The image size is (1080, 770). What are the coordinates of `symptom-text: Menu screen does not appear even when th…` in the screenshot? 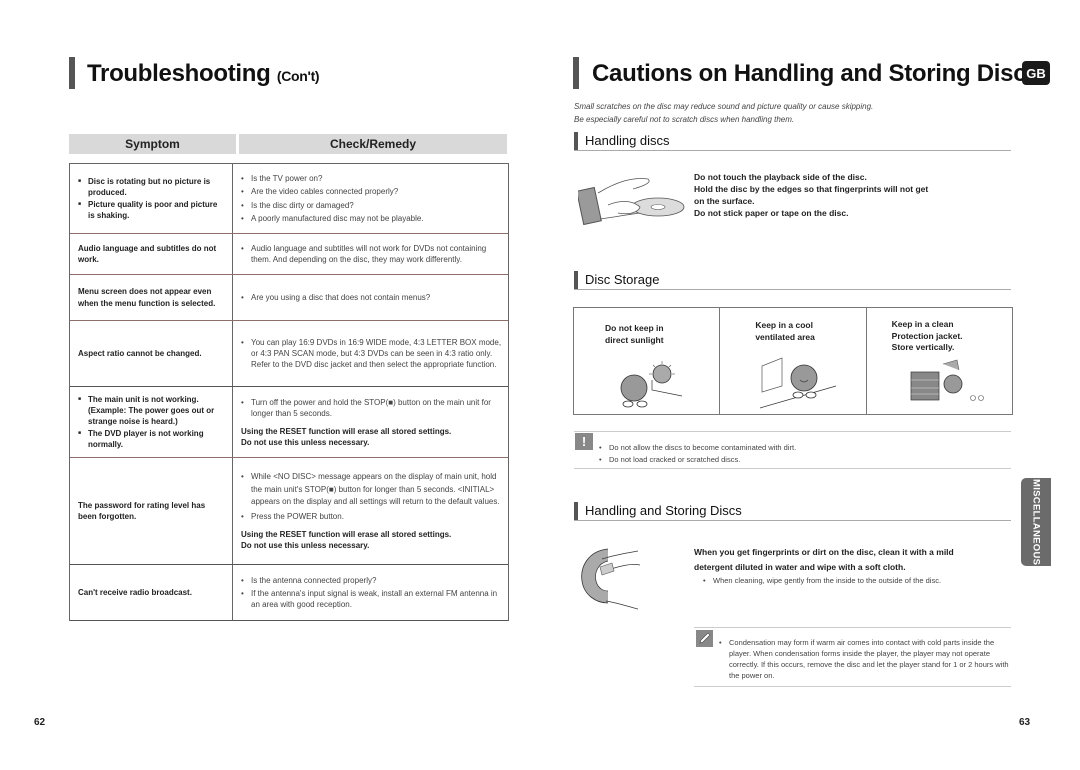 It's located at (147, 297).